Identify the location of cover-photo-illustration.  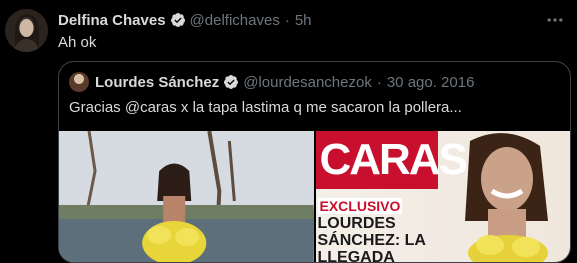
(506, 197).